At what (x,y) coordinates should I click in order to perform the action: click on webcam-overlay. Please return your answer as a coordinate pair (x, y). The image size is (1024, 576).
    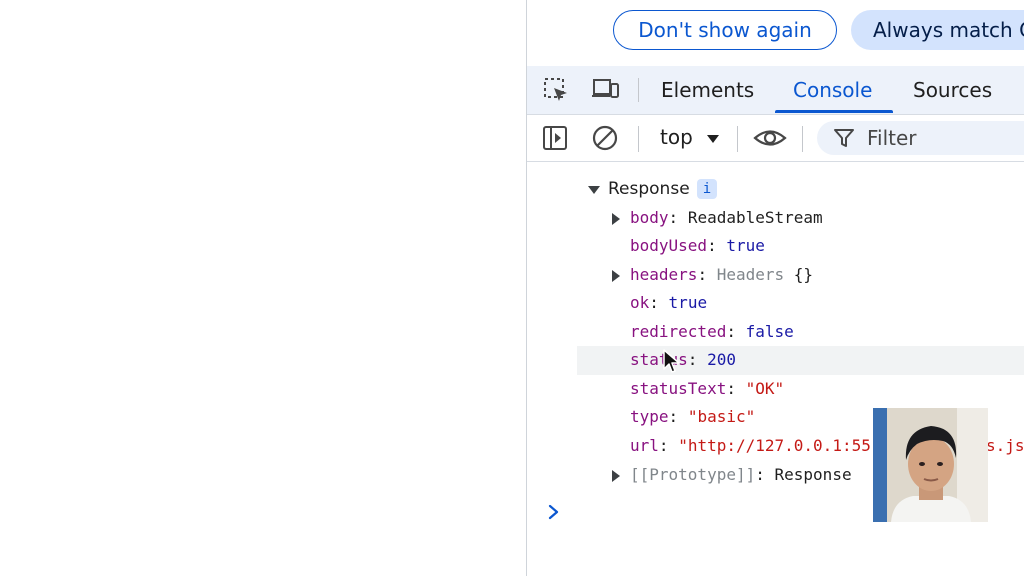
    Looking at the image, I should click on (930, 465).